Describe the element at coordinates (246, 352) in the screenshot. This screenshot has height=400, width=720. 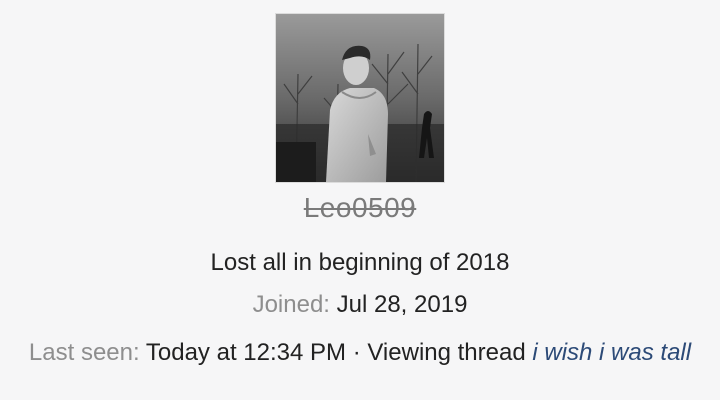
I see `last-seen-value: Today at 12:34 PM` at that location.